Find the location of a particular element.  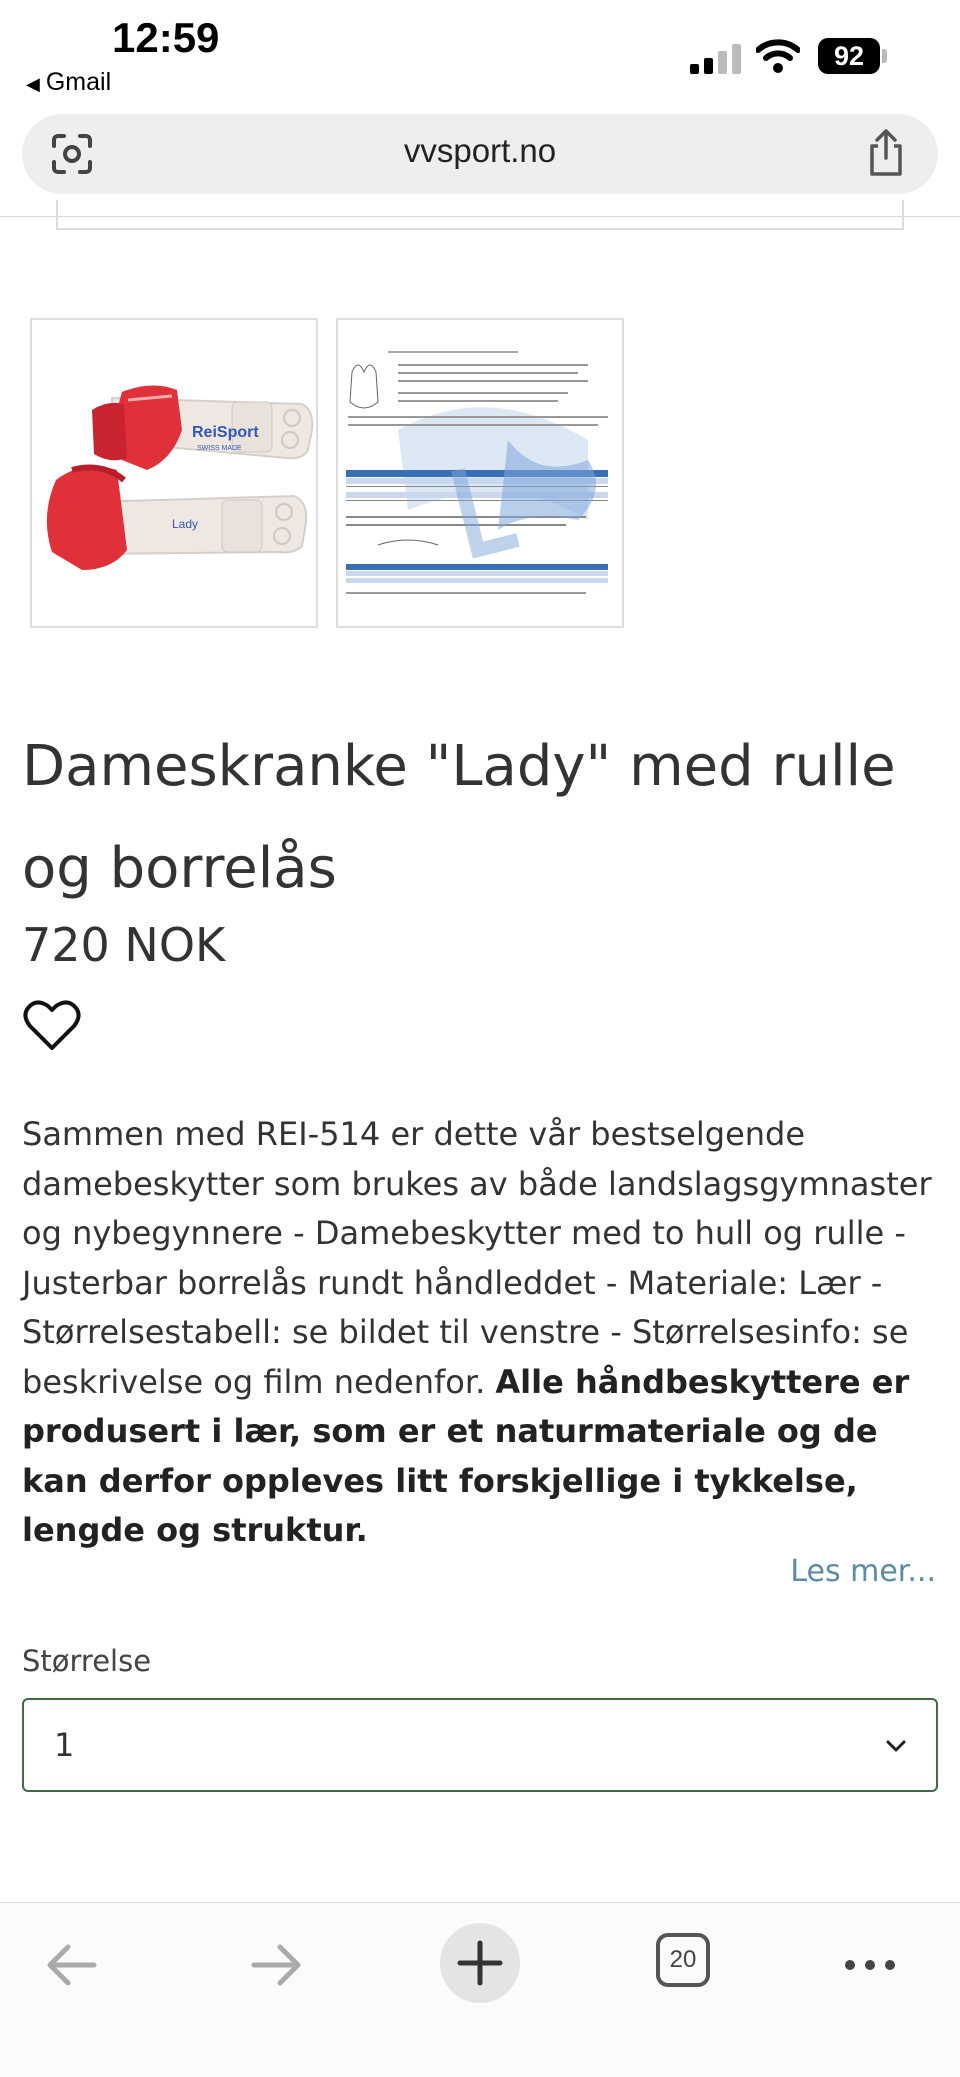

size-selected-value: 1 is located at coordinates (64, 1745).